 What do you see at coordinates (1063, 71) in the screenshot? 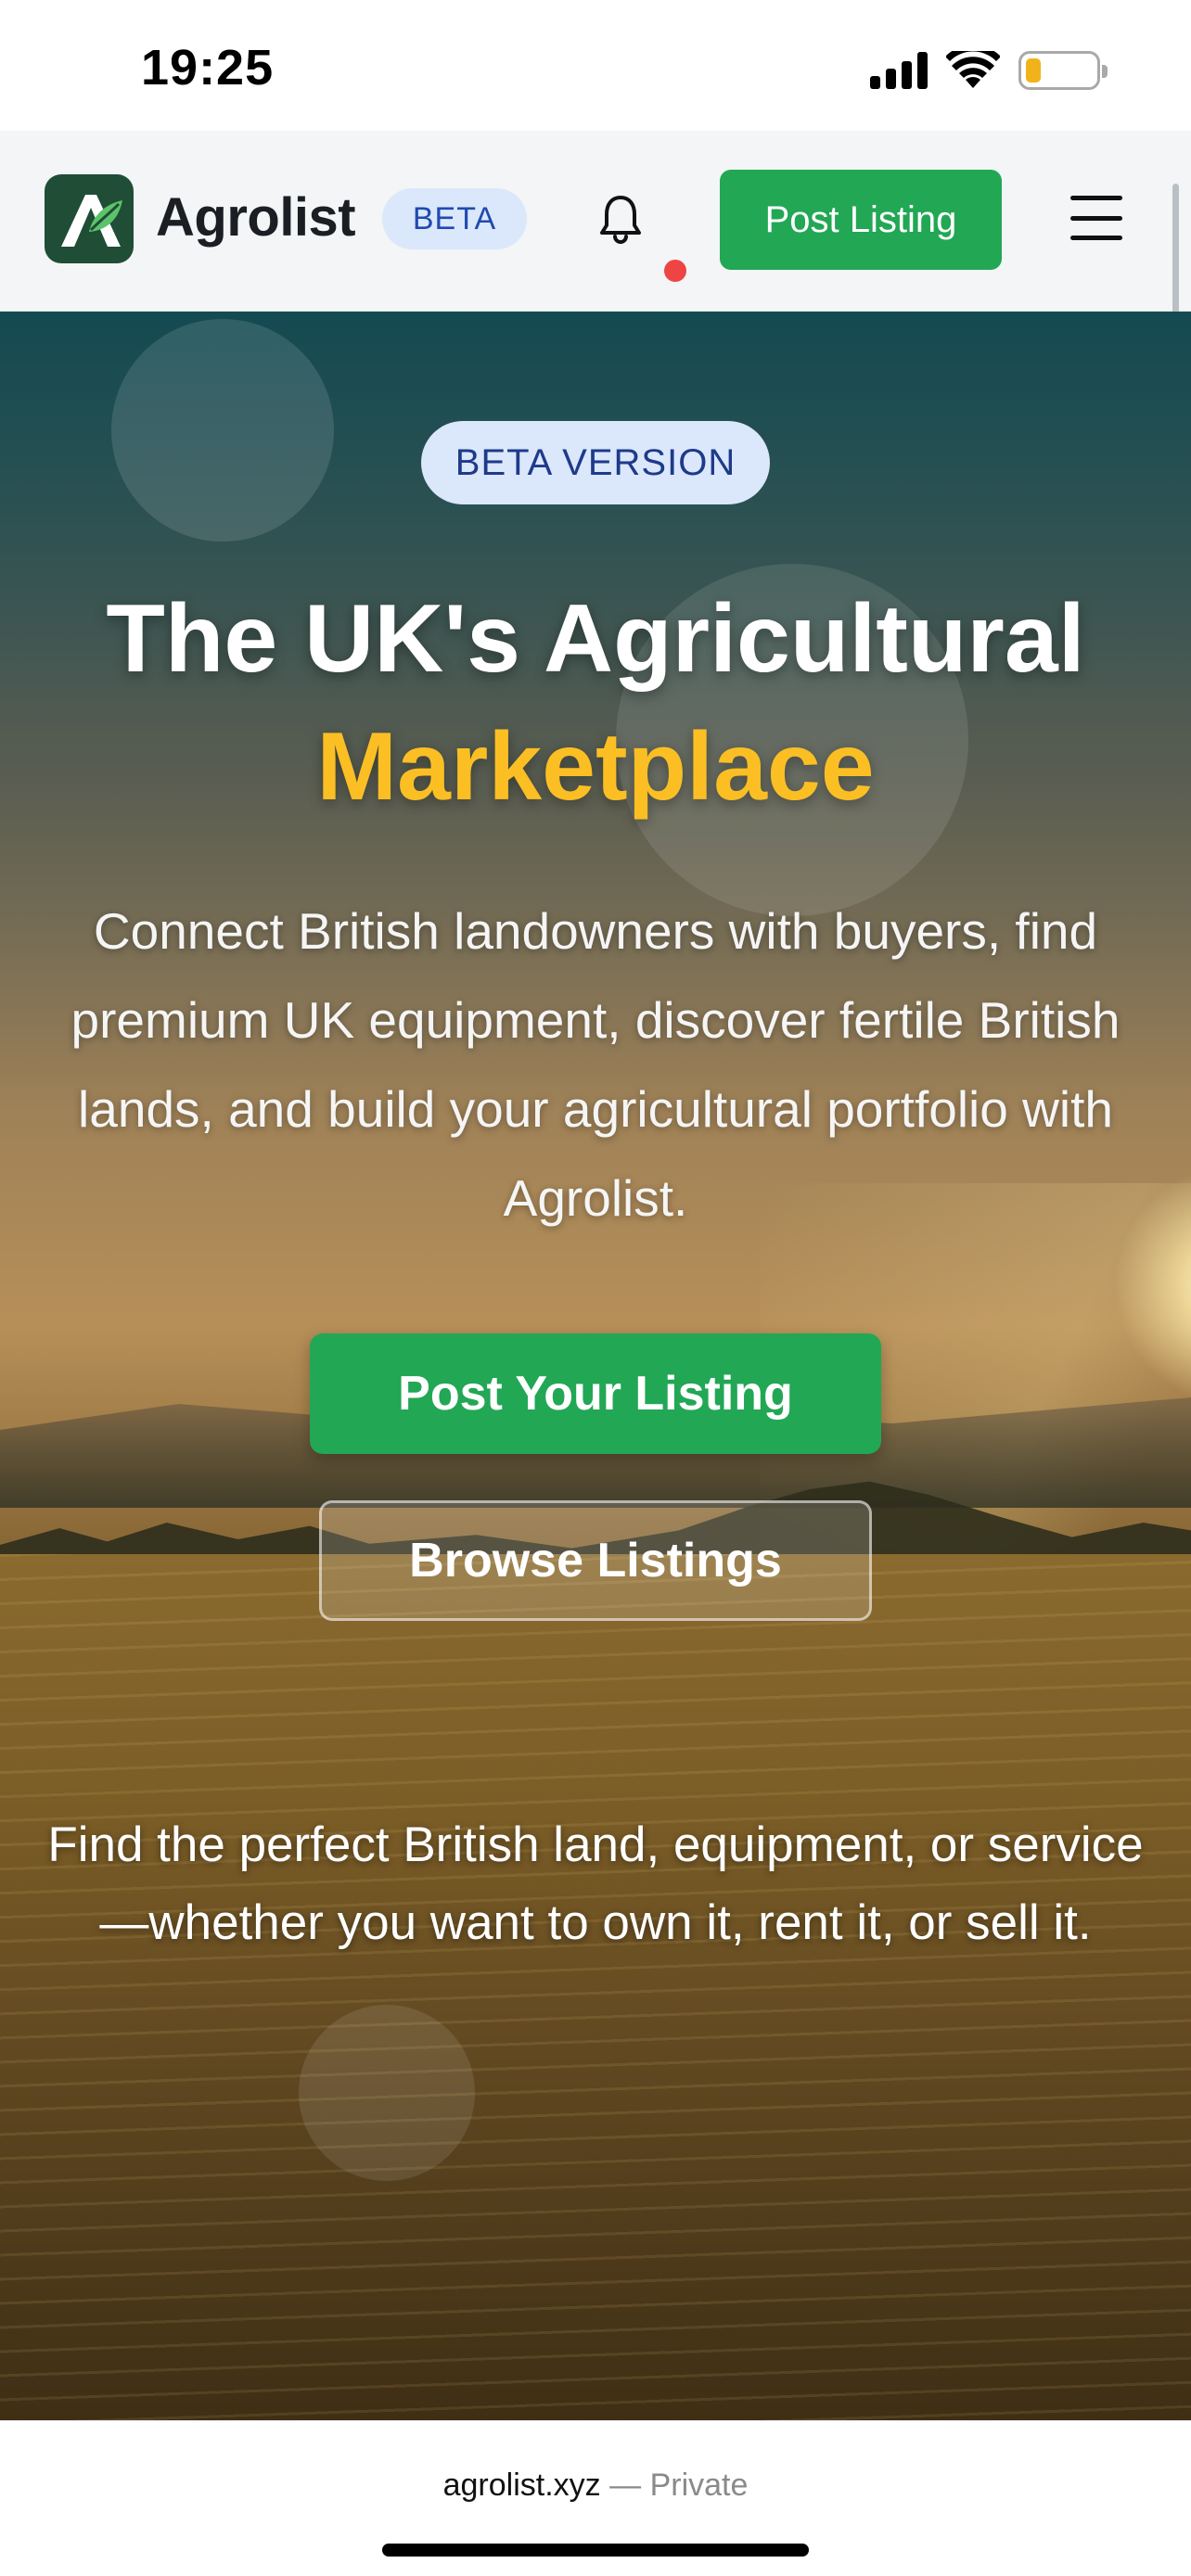
I see `battery-icon` at bounding box center [1063, 71].